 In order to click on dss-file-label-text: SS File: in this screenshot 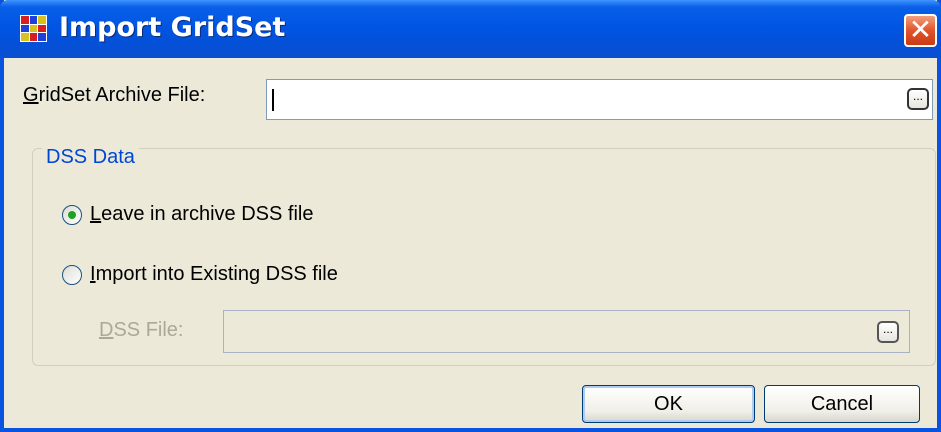, I will do `click(148, 330)`.